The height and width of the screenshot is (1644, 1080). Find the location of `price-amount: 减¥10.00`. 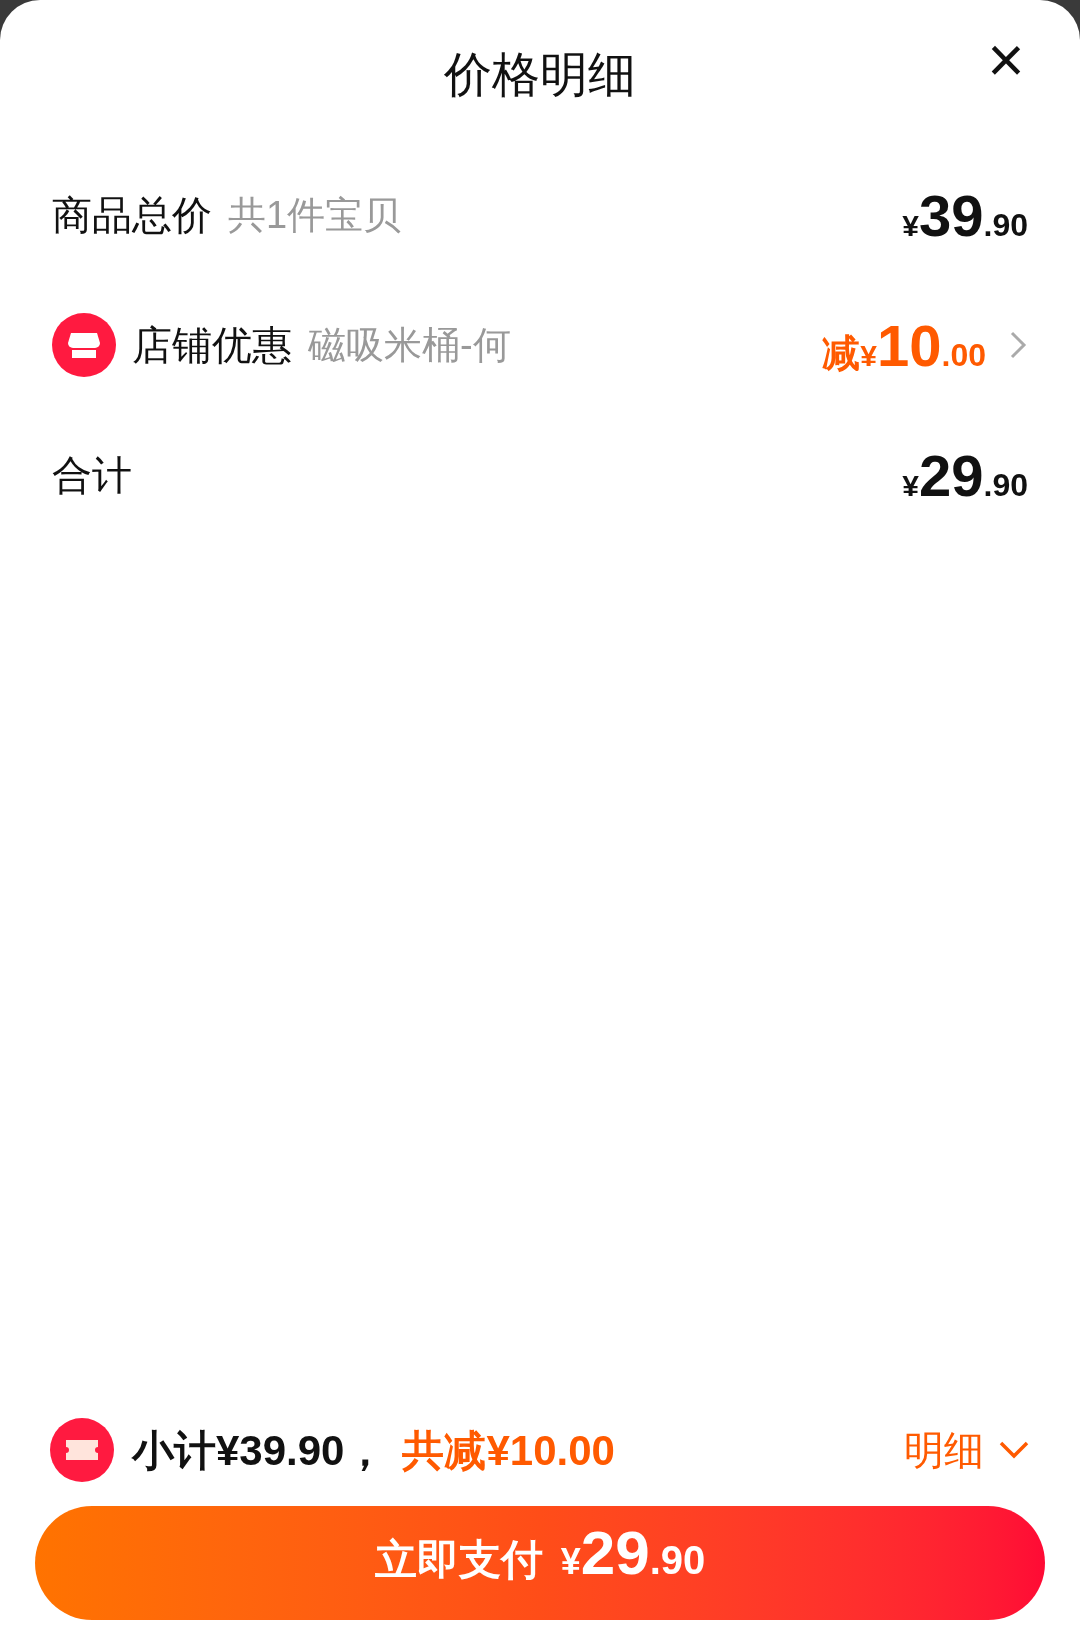

price-amount: 减¥10.00 is located at coordinates (904, 345).